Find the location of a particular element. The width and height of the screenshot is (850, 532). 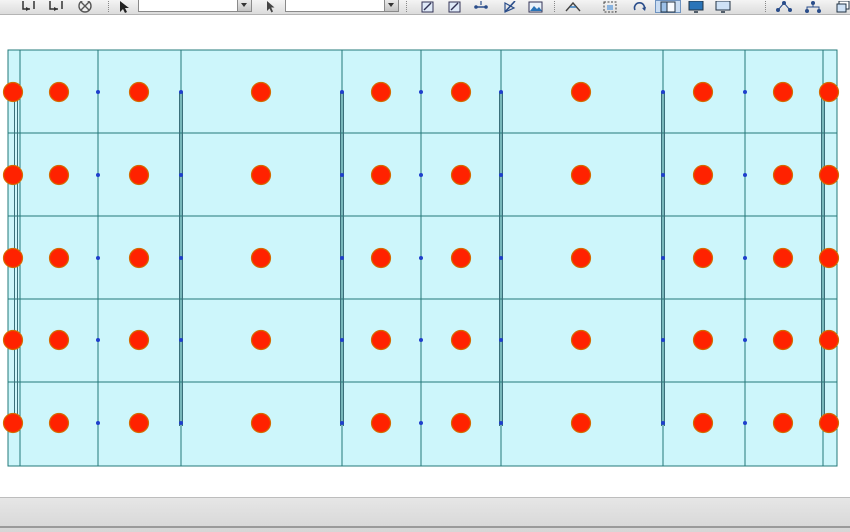

window-layout-icon is located at coordinates (668, 6).